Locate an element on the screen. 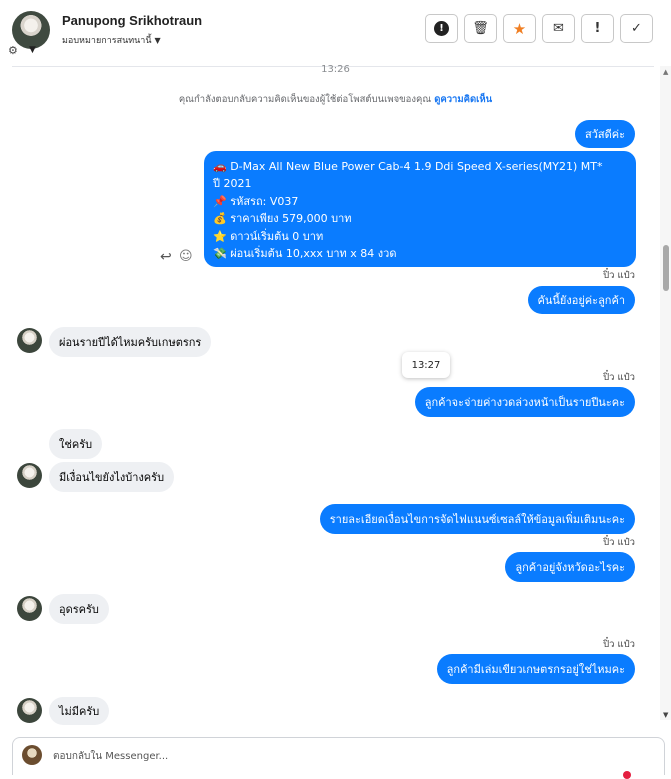 The image size is (671, 779). delete-button: 🗑 is located at coordinates (480, 28).